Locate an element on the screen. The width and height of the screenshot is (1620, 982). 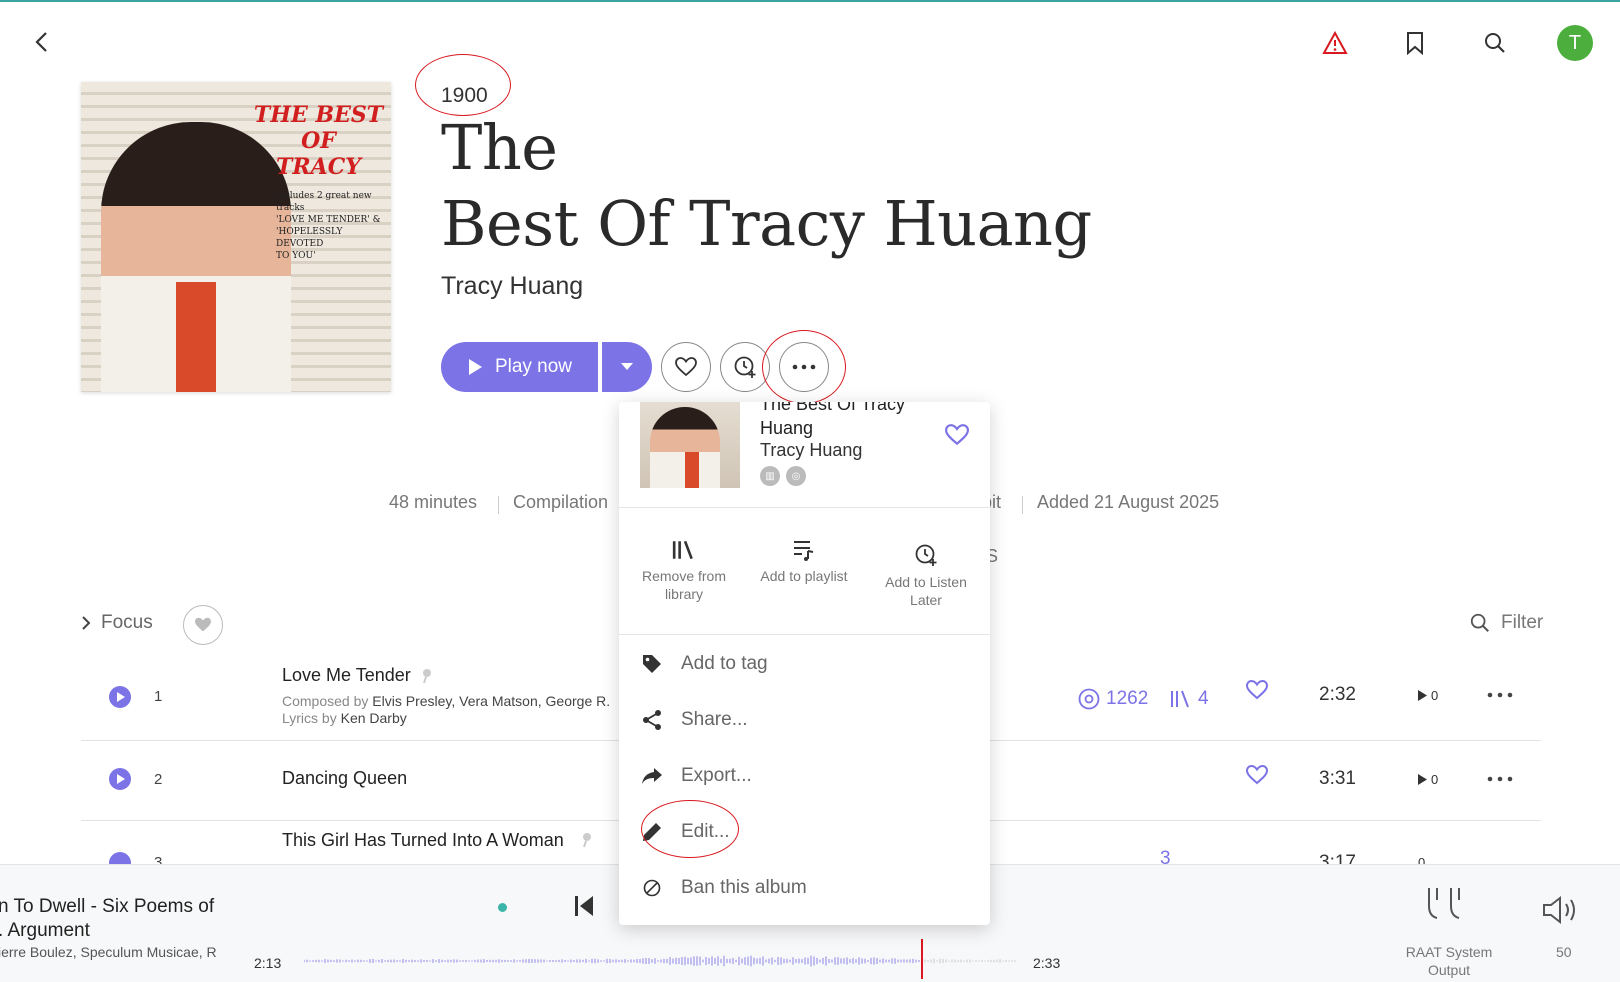
focus-favorites-button is located at coordinates (203, 625).